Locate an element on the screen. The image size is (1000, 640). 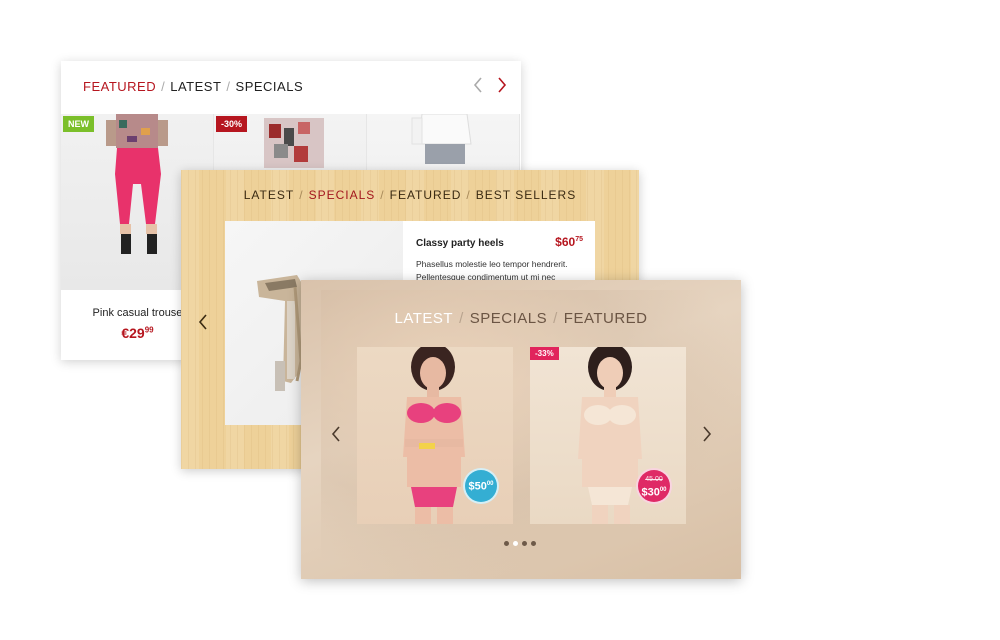
tab-bar: FEATURED / LATEST / SPECIALS is located at coordinates (193, 86).